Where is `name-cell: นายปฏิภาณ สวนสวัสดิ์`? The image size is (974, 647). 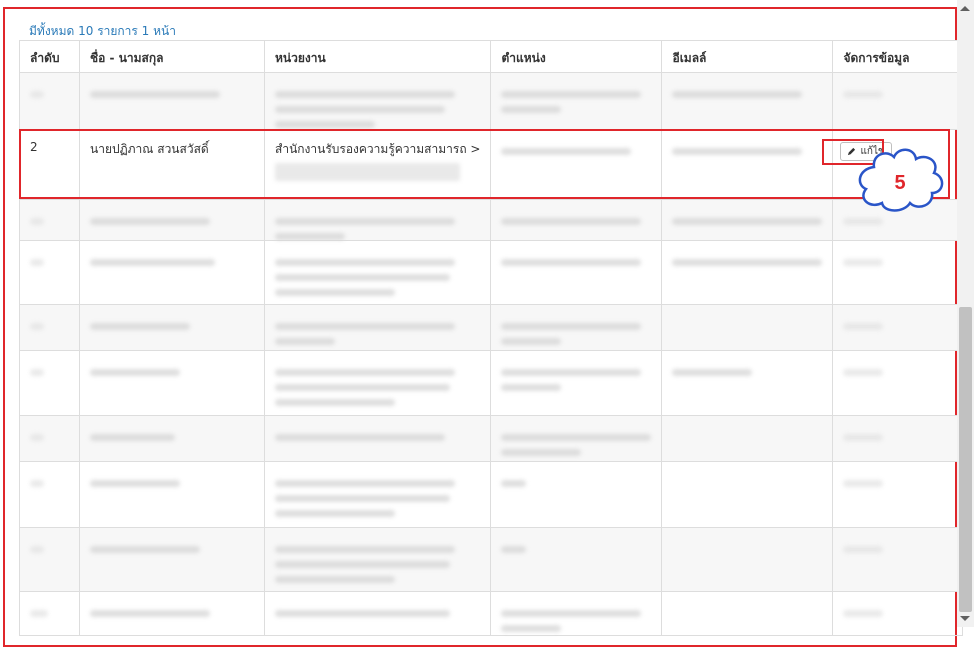 name-cell: นายปฏิภาณ สวนสวัสดิ์ is located at coordinates (172, 164).